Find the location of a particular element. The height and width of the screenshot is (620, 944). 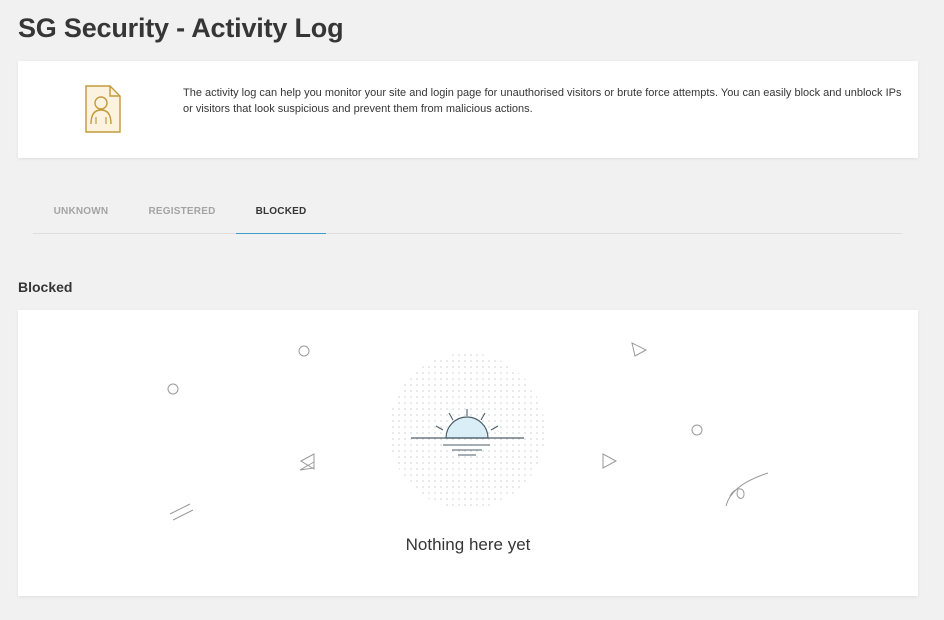

user-document-icon is located at coordinates (103, 109).